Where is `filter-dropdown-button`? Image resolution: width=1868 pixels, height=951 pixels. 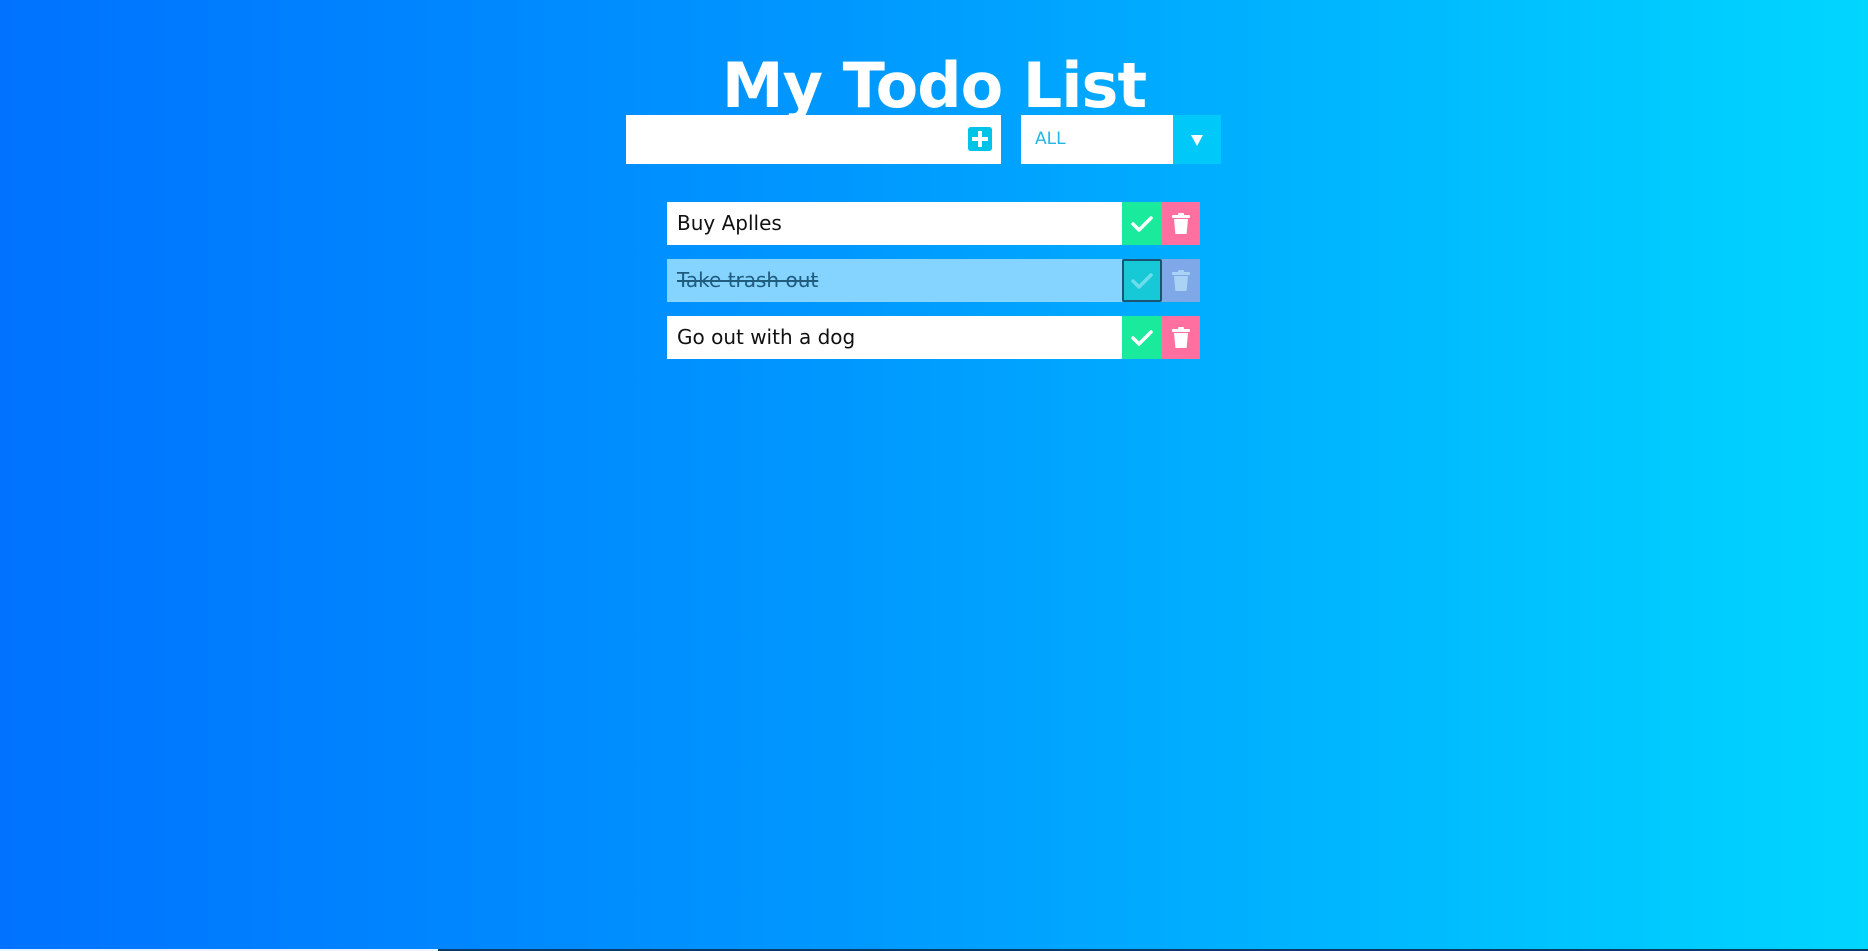 filter-dropdown-button is located at coordinates (1197, 139).